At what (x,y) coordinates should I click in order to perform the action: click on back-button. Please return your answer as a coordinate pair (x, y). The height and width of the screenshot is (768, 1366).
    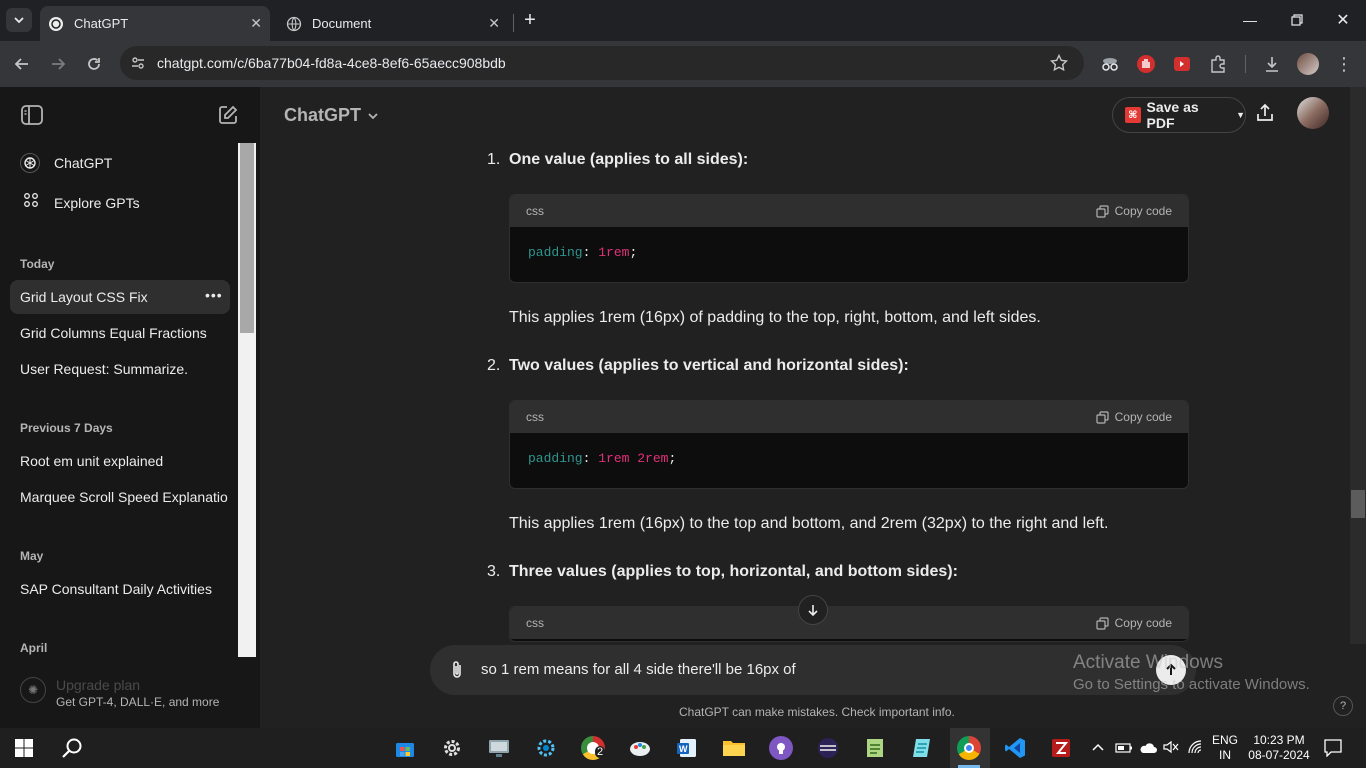
    Looking at the image, I should click on (22, 64).